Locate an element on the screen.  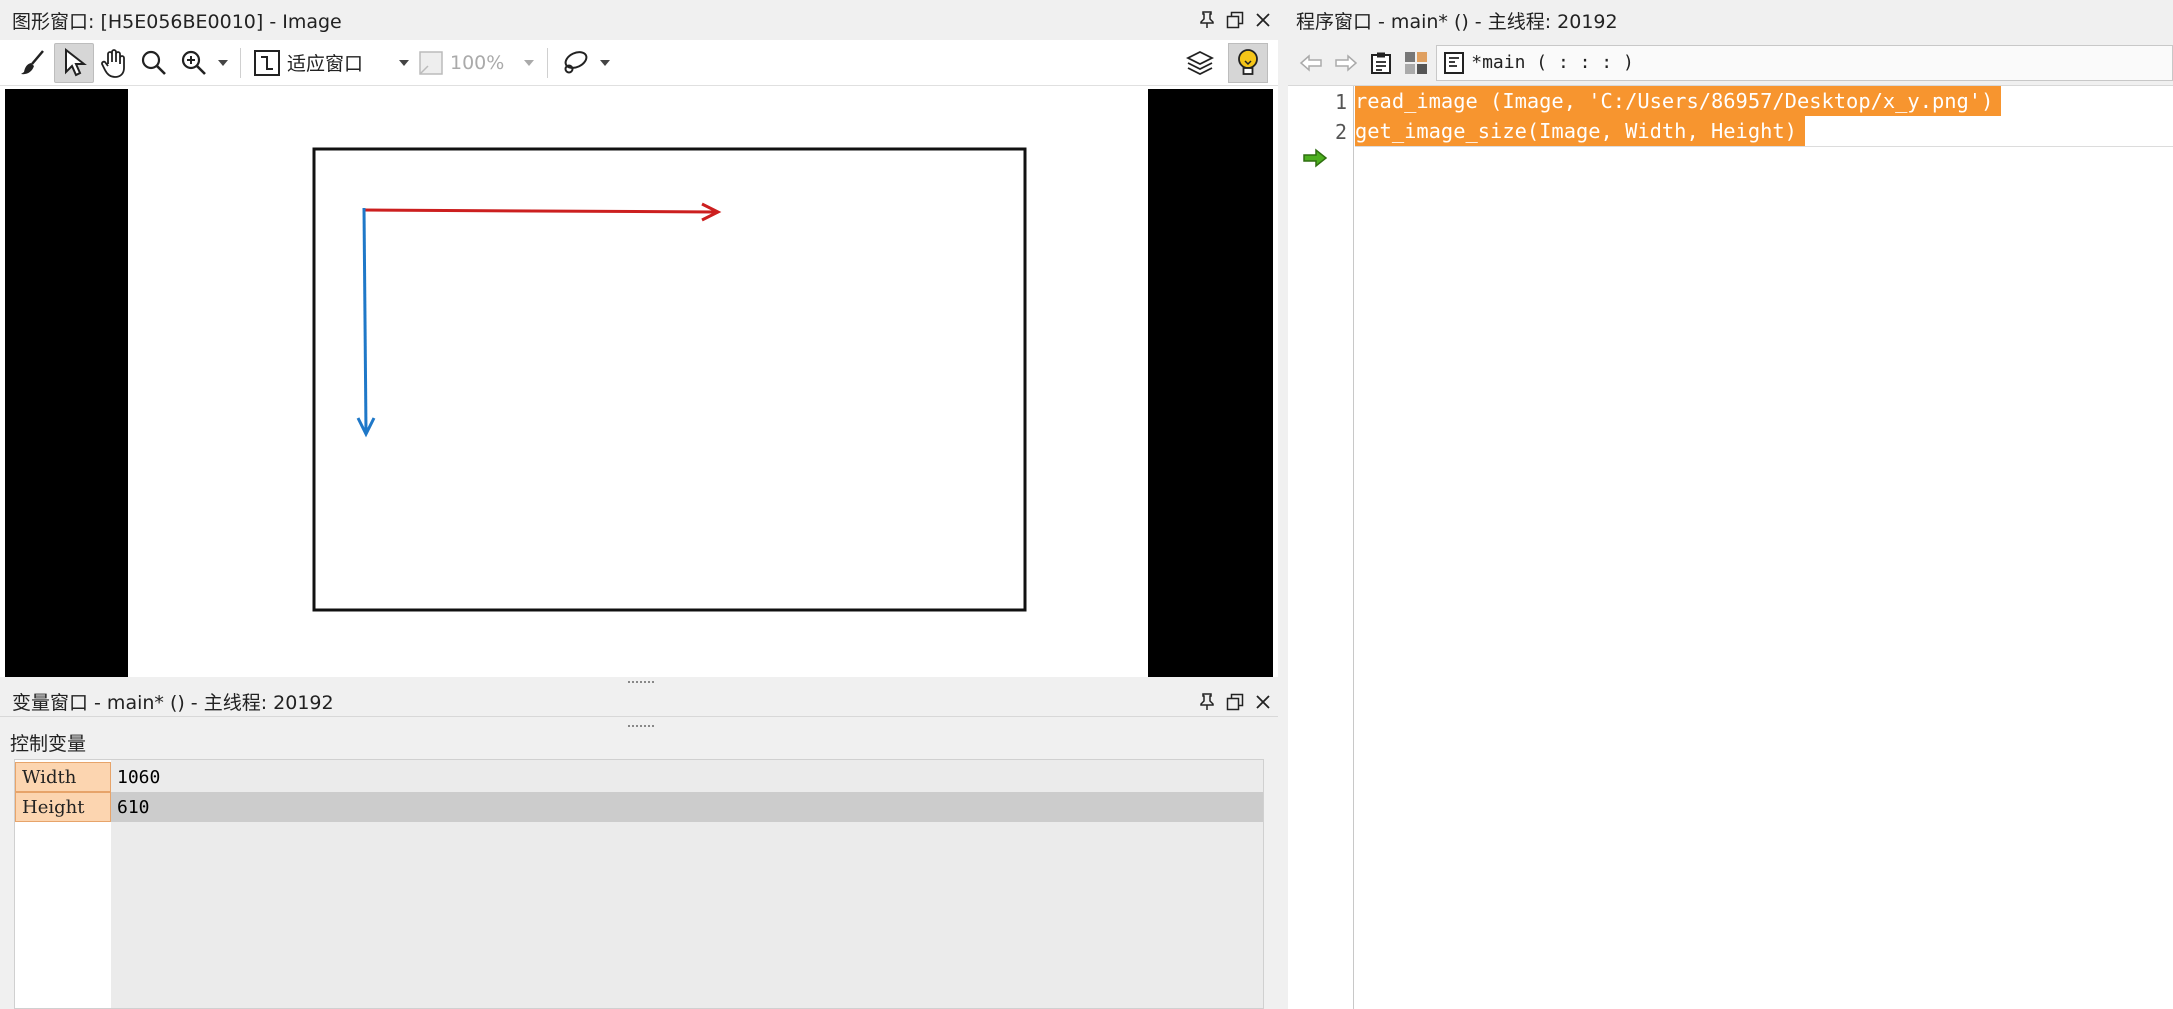
variable-window-title: 变量窗口 - main* () - 主线程: 20192 is located at coordinates (173, 703).